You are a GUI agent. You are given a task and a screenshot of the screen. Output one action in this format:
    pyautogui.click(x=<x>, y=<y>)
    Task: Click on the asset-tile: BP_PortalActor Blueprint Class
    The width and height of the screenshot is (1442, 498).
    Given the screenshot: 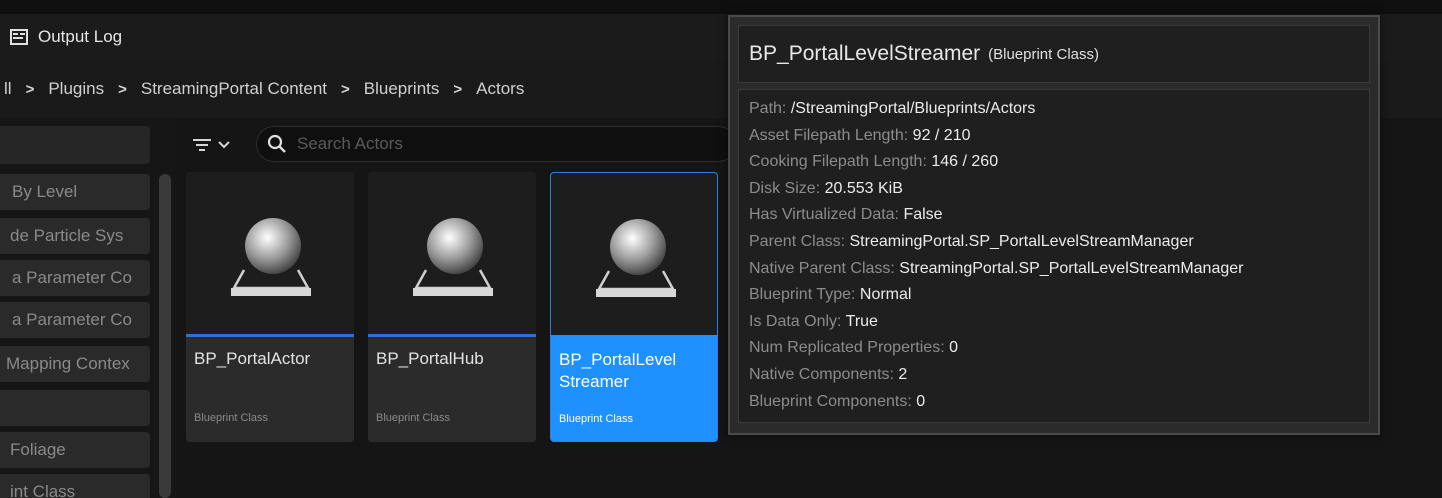 What is the action you would take?
    pyautogui.click(x=270, y=307)
    